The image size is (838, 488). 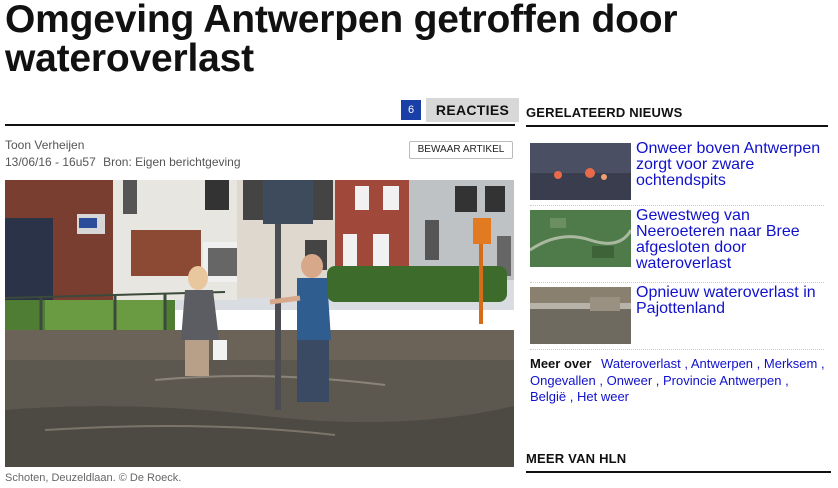 What do you see at coordinates (603, 396) in the screenshot?
I see `tag-link: Het weer` at bounding box center [603, 396].